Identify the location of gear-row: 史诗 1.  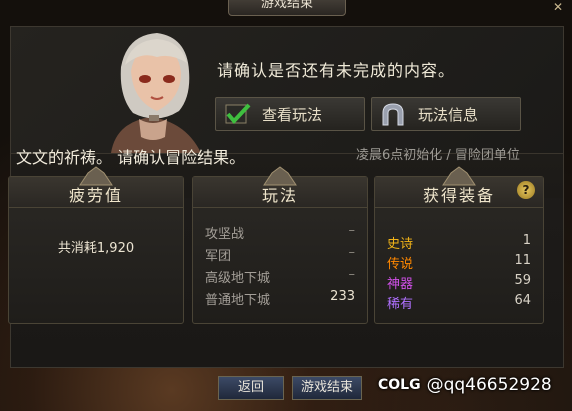
(459, 243).